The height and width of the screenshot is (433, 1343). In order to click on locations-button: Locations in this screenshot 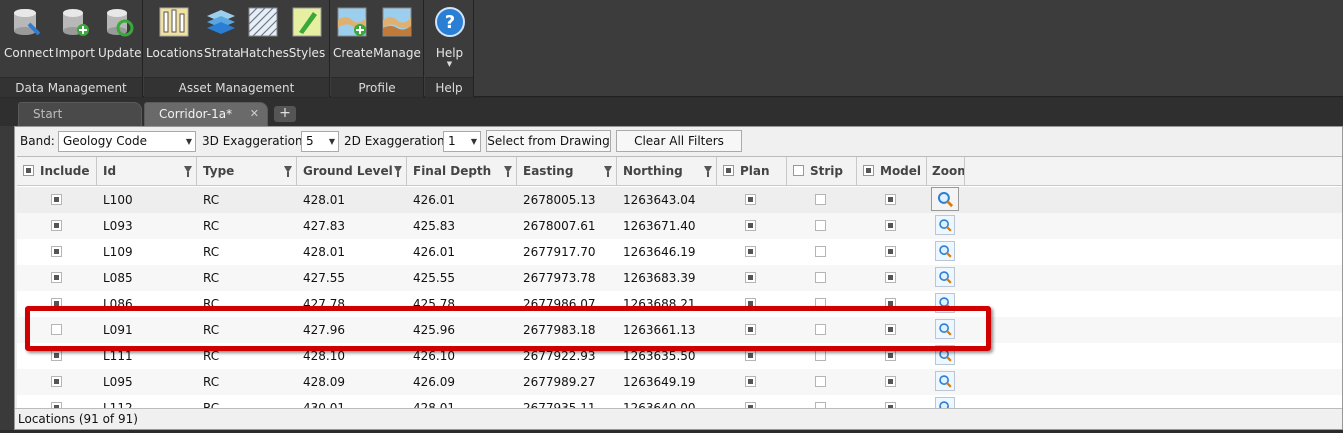, I will do `click(175, 34)`.